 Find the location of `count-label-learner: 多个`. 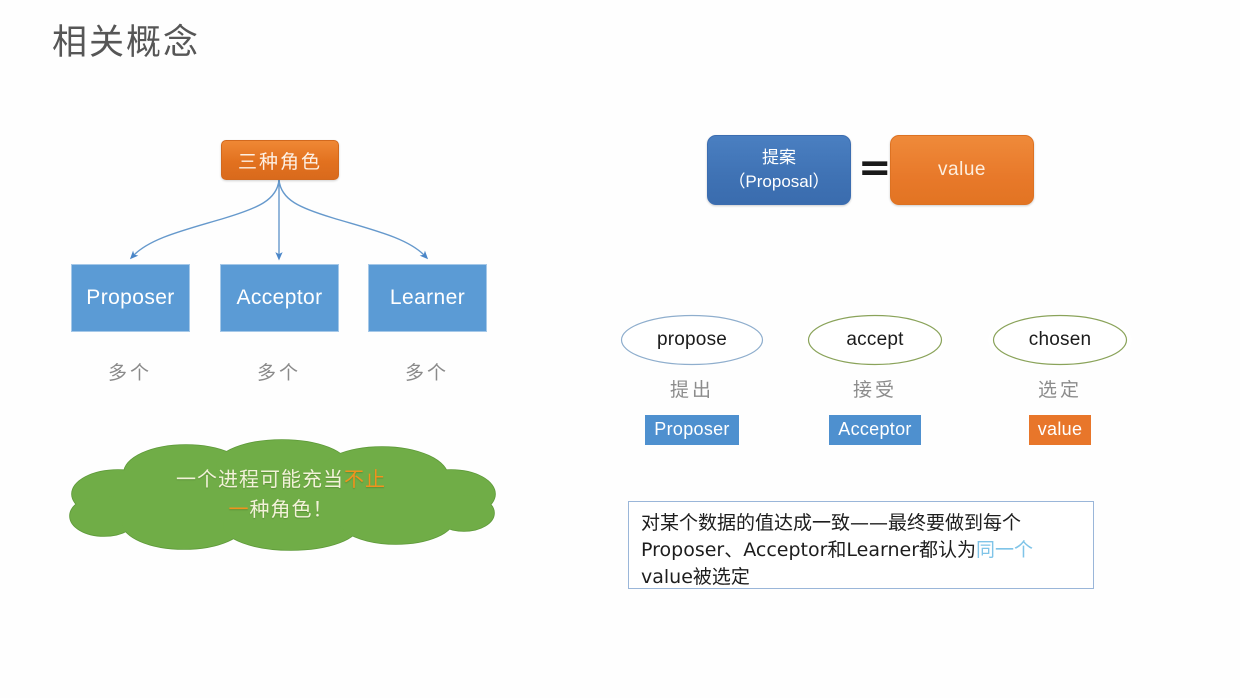

count-label-learner: 多个 is located at coordinates (426, 373).